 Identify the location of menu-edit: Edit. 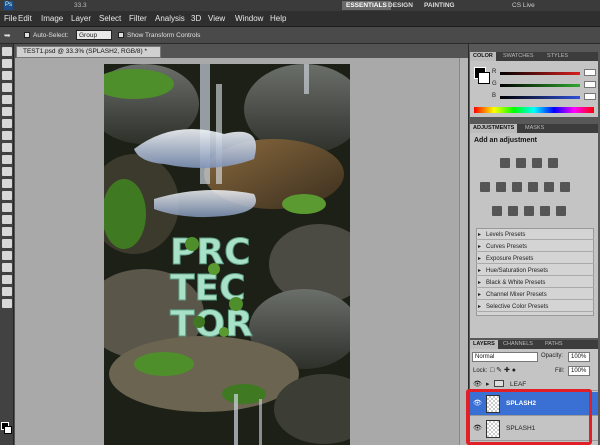
(25, 18).